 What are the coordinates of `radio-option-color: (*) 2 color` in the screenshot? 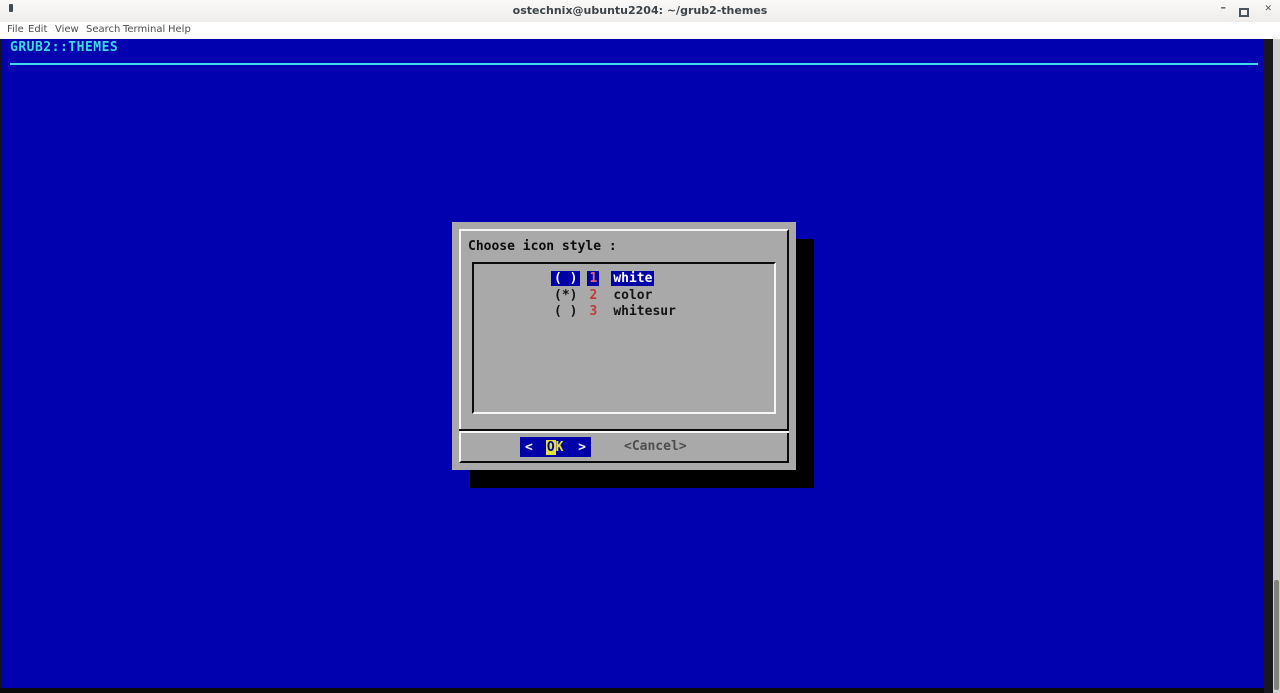 It's located at (624, 296).